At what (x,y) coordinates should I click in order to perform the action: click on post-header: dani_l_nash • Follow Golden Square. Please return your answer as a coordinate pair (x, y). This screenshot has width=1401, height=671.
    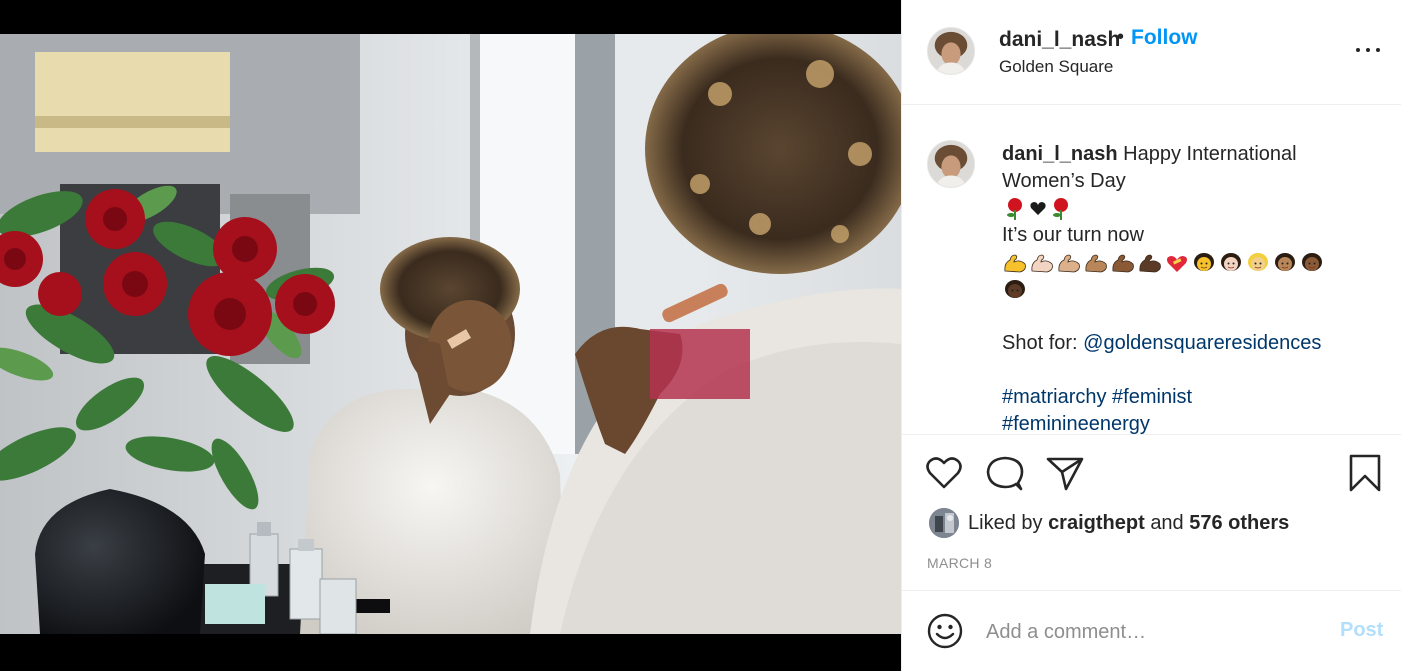
    Looking at the image, I should click on (1151, 52).